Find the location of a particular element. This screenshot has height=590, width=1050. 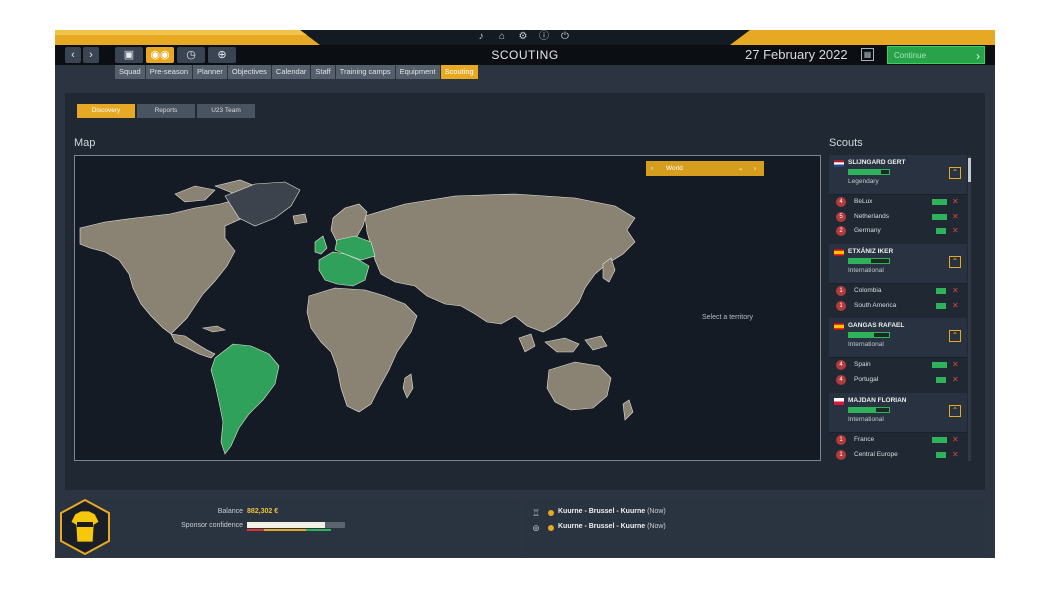

chevron-down-icon: ⌄ is located at coordinates (740, 168).